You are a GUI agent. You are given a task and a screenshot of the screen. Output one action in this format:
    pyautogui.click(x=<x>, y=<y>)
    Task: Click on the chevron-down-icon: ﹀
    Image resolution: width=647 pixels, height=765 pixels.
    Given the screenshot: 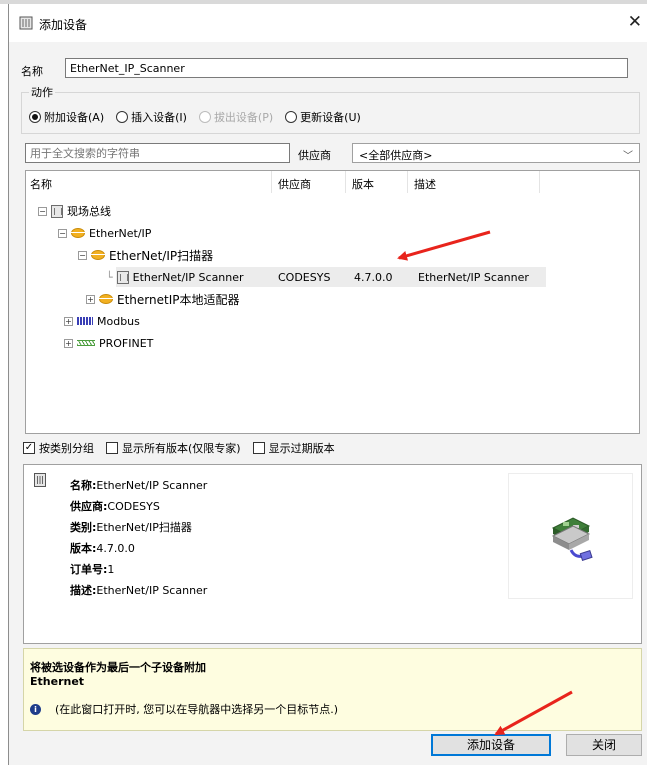 What is the action you would take?
    pyautogui.click(x=628, y=156)
    